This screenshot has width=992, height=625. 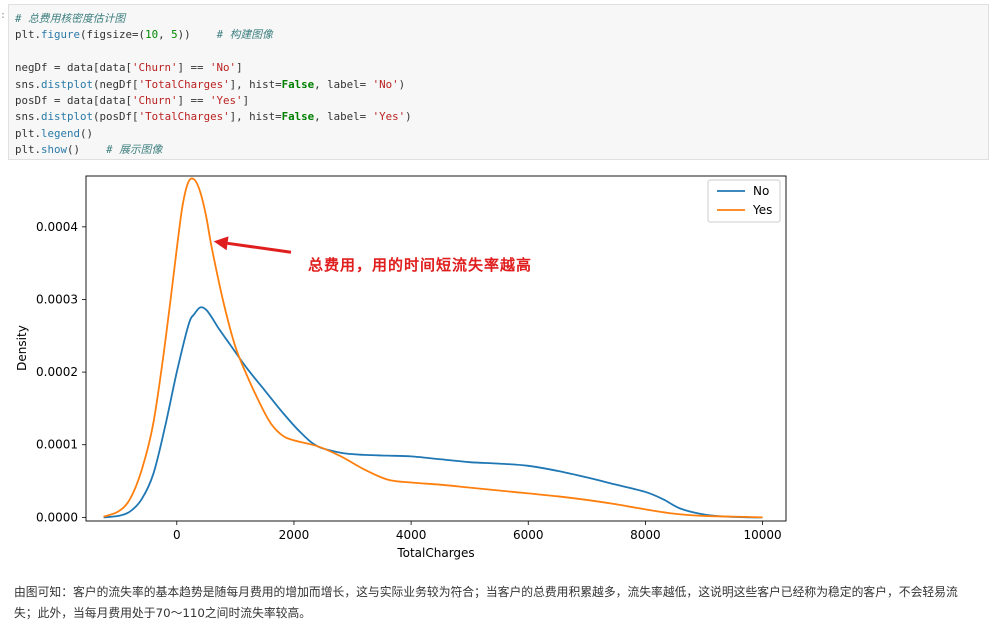 I want to click on annotation-text: 总费用，用的时间短流失率越高, so click(x=420, y=265).